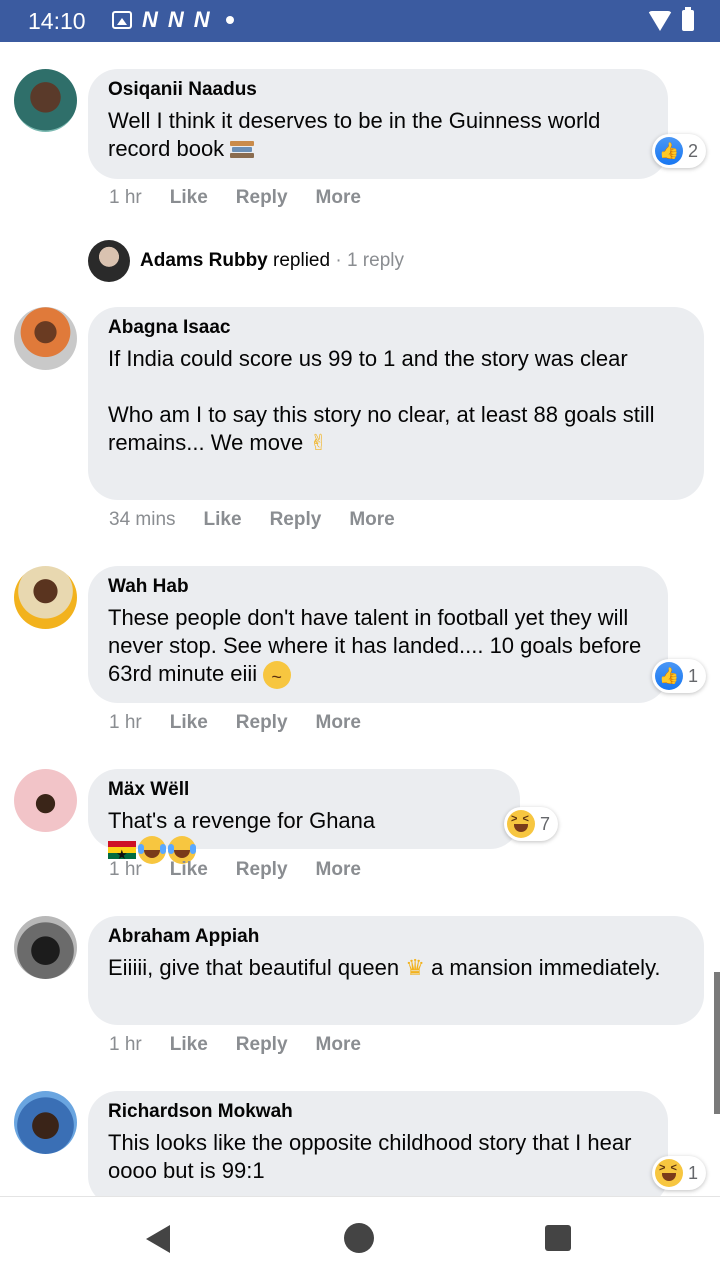  I want to click on reply-author: Adams Rubby, so click(204, 260).